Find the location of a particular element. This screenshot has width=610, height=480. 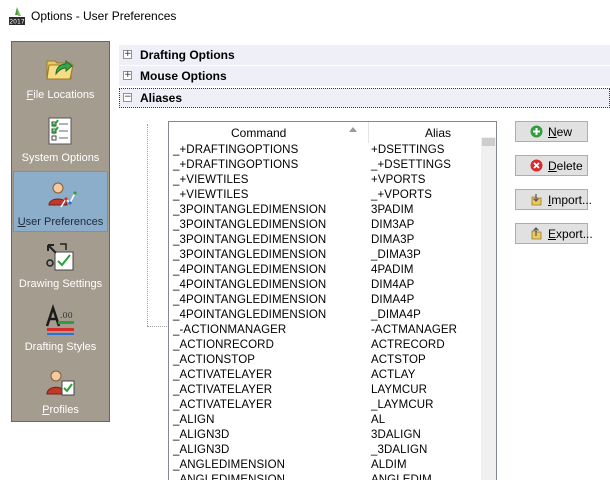

group-label: Aliases is located at coordinates (161, 98).